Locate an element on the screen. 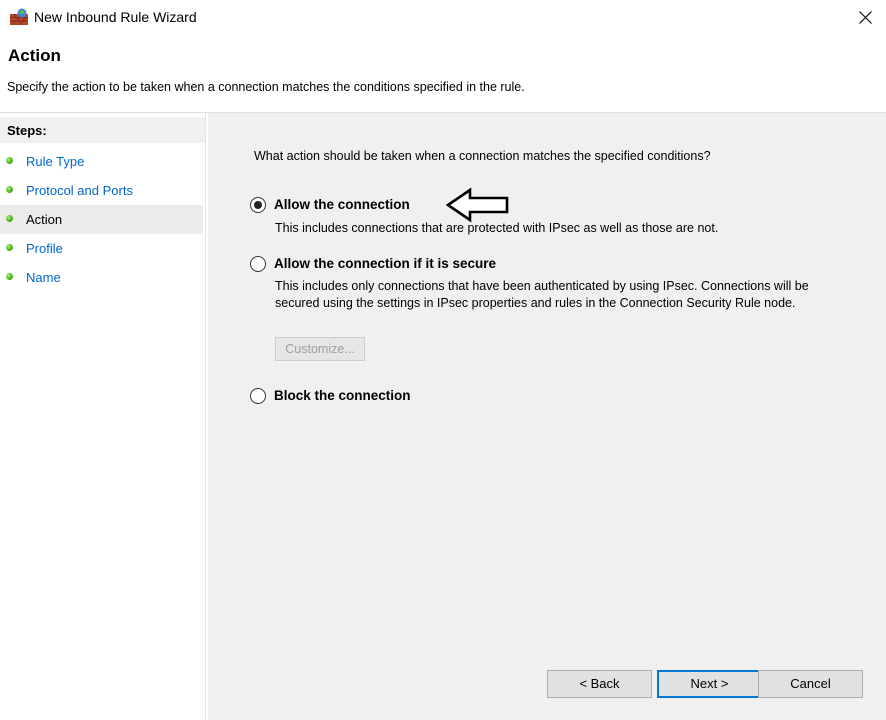 The height and width of the screenshot is (720, 886). steps-header-label: Steps: is located at coordinates (27, 130).